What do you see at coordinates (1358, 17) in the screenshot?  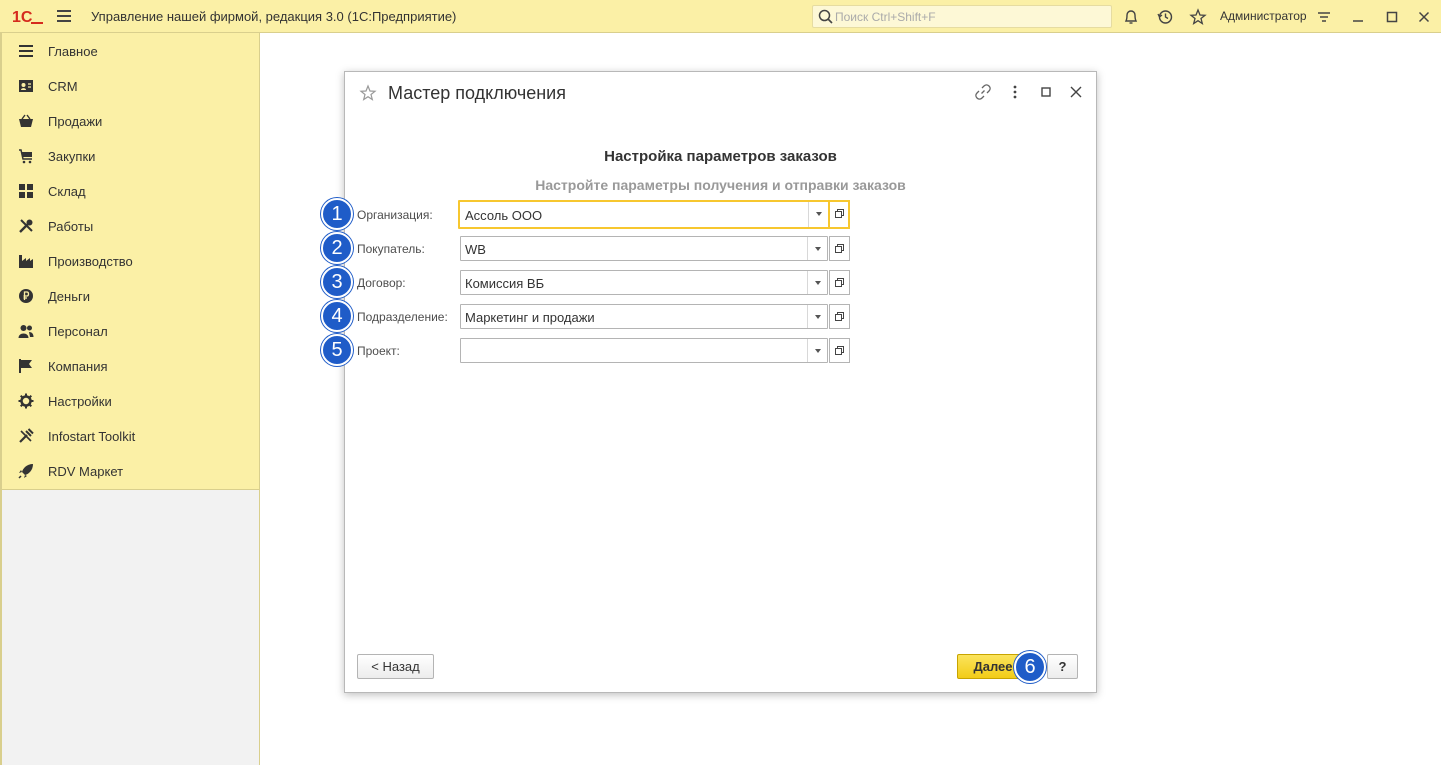 I see `minimize-icon` at bounding box center [1358, 17].